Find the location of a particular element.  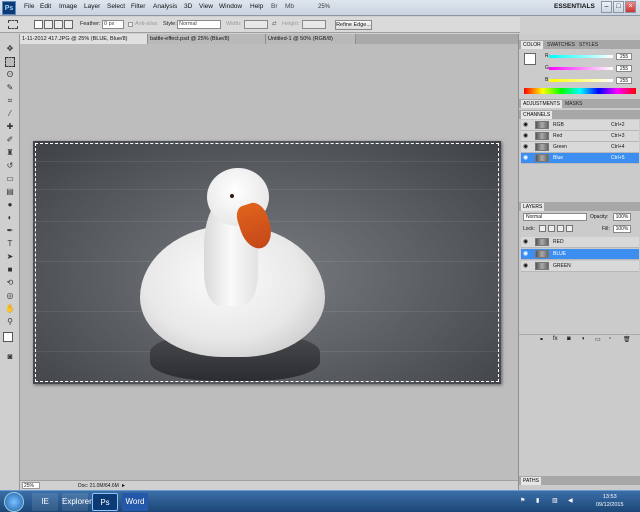

status-zoom: 25% is located at coordinates (31, 485).